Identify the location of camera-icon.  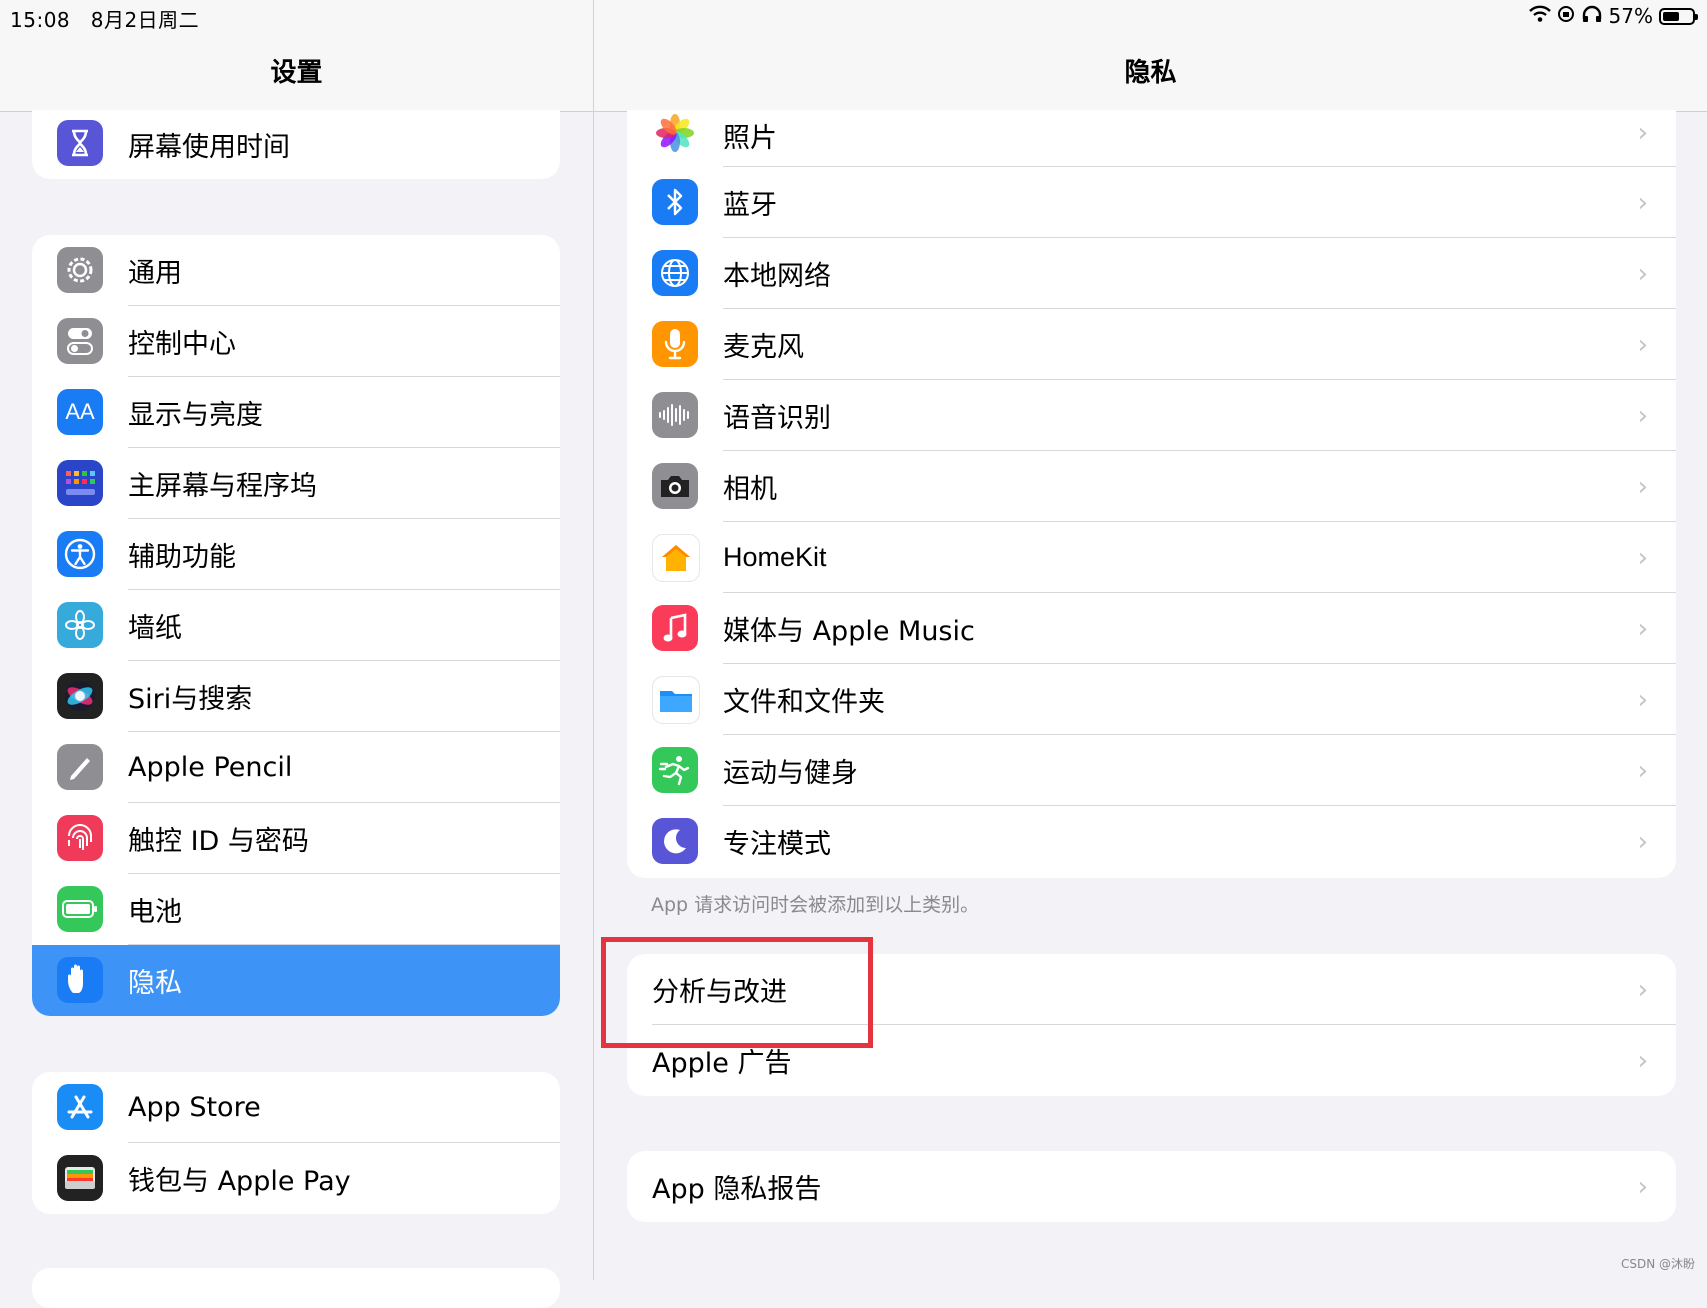
(675, 486).